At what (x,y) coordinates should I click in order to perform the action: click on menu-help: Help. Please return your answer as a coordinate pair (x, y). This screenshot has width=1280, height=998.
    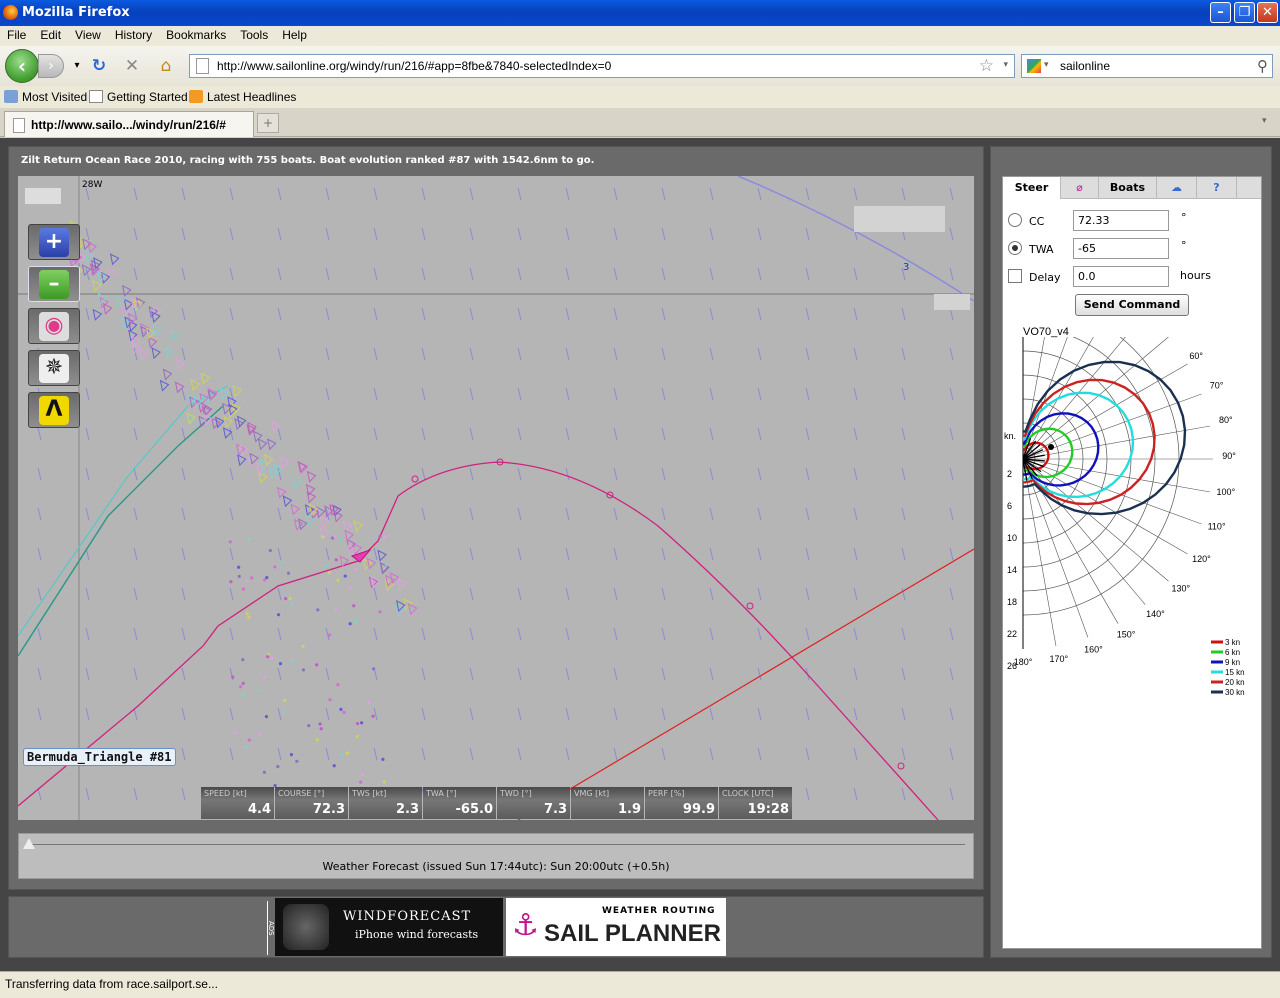
    Looking at the image, I should click on (294, 34).